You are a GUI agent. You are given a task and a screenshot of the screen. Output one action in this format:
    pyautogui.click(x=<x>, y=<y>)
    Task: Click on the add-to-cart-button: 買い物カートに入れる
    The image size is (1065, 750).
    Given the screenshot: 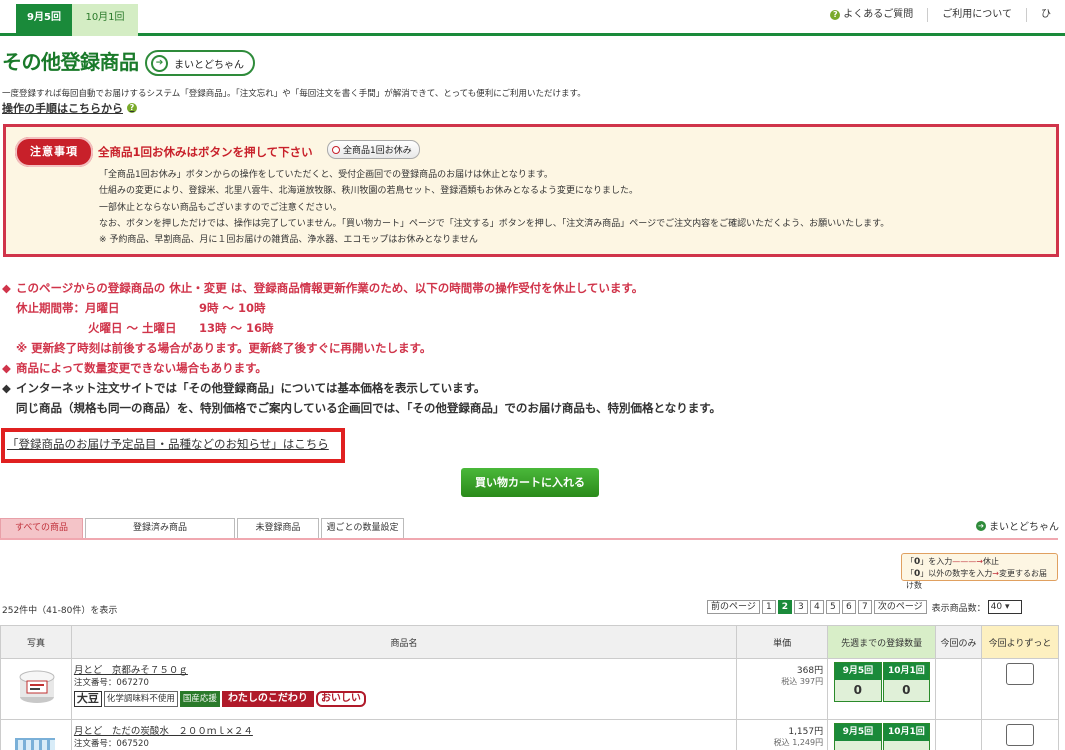 What is the action you would take?
    pyautogui.click(x=530, y=482)
    